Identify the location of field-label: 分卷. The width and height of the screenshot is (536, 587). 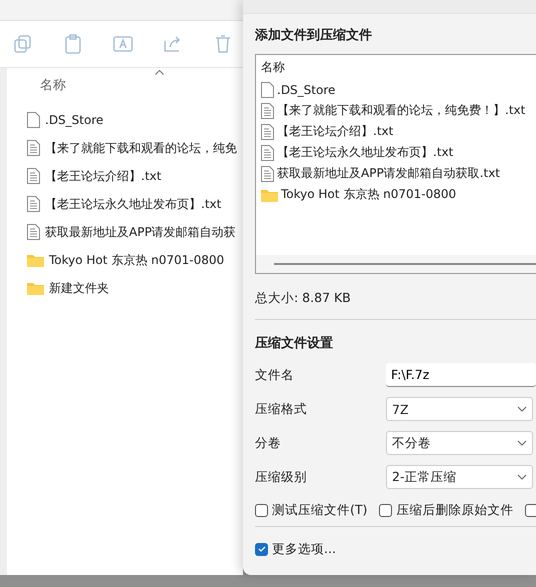
(268, 443).